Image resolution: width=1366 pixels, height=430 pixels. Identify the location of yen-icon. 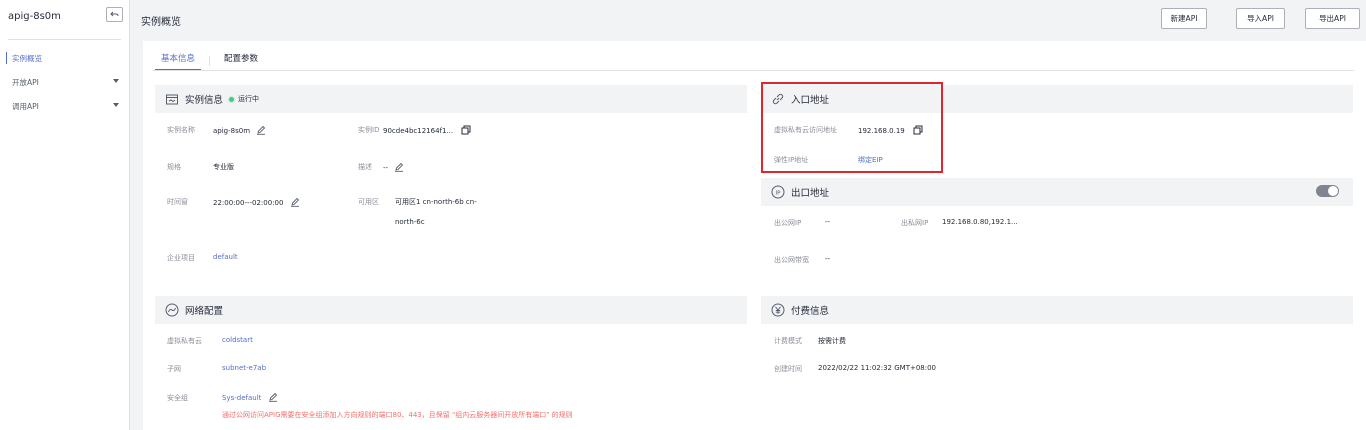
(778, 310).